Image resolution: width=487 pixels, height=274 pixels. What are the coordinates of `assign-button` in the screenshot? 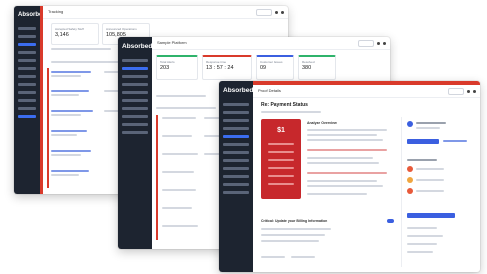 It's located at (431, 215).